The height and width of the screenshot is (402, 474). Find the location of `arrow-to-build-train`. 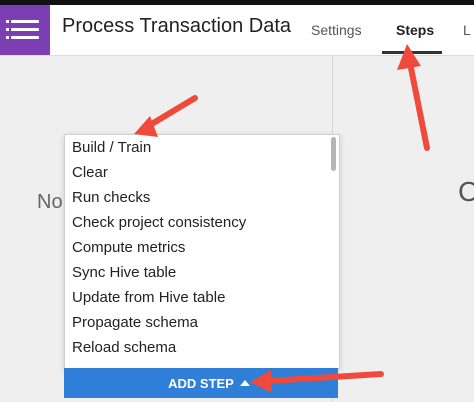

arrow-to-build-train is located at coordinates (172, 111).